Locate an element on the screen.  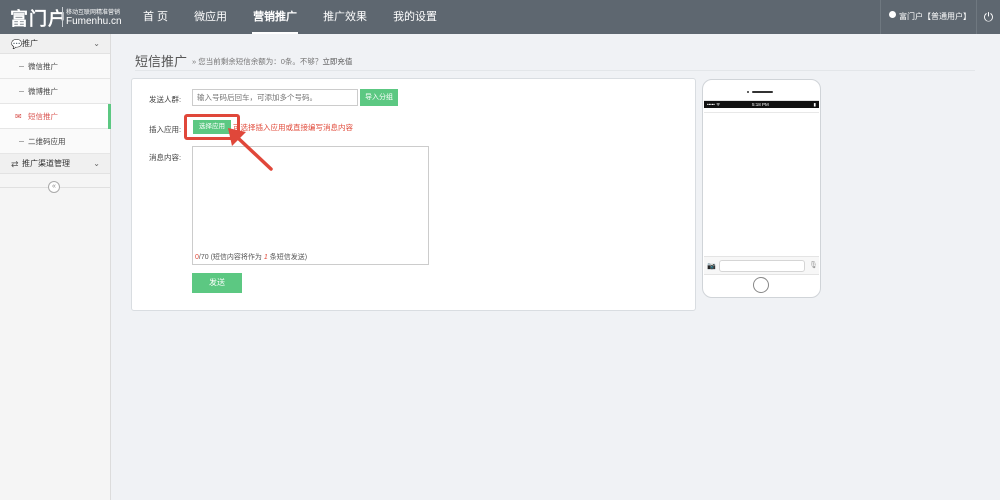
sidebar-section-label: 推广 is located at coordinates (30, 43).